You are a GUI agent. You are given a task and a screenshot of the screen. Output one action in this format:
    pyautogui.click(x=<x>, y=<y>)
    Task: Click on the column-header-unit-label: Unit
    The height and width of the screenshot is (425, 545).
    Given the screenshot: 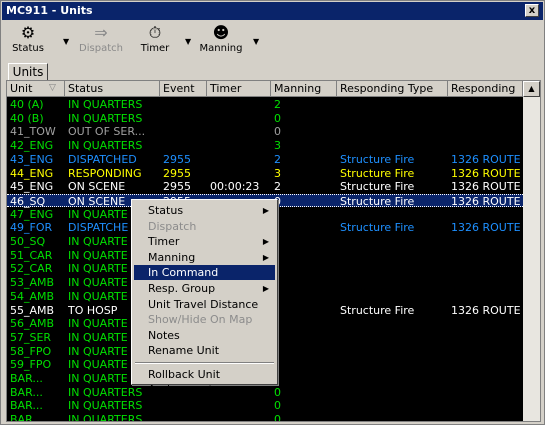 What is the action you would take?
    pyautogui.click(x=21, y=88)
    